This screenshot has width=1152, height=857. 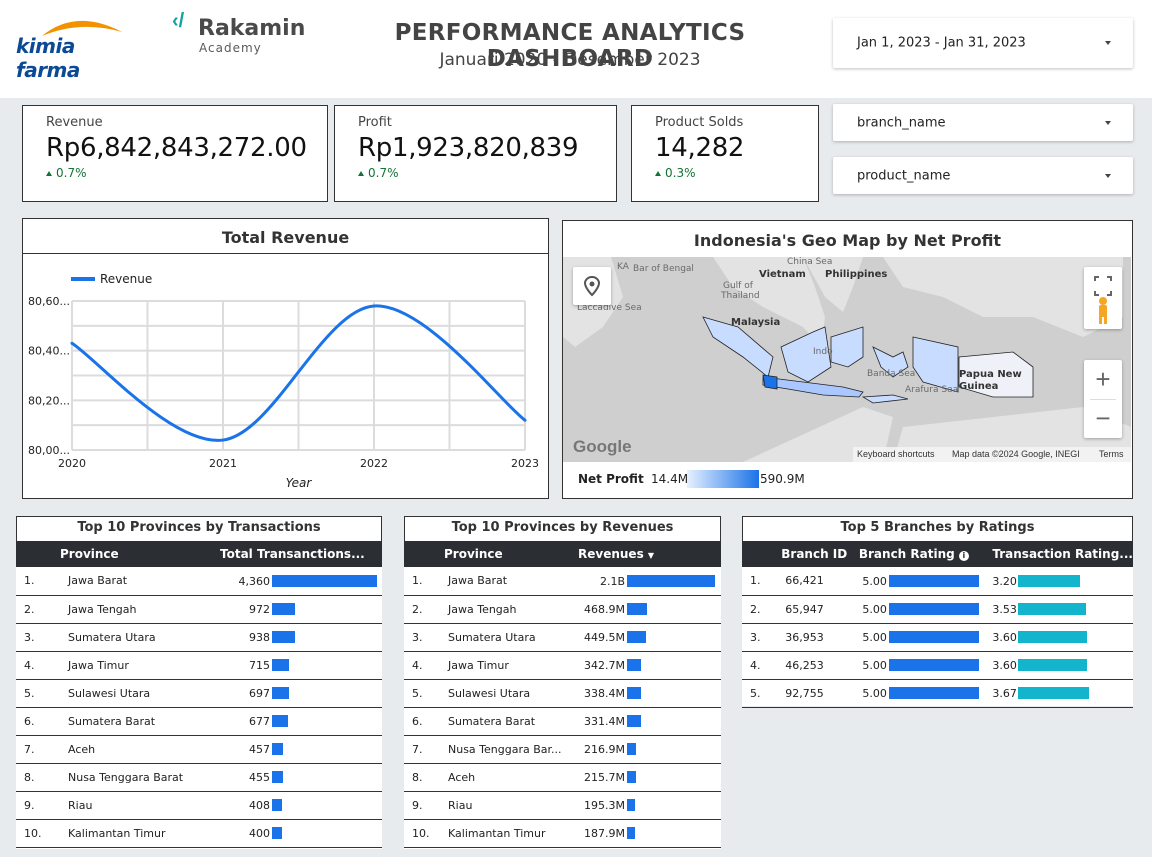 I want to click on table-row: 3. 36,953 5.00 3.60, so click(x=937, y=637).